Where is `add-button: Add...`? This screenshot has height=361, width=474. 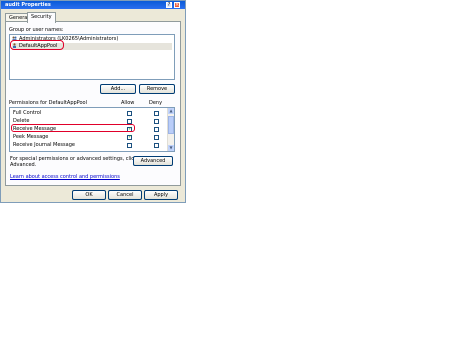 add-button: Add... is located at coordinates (118, 89).